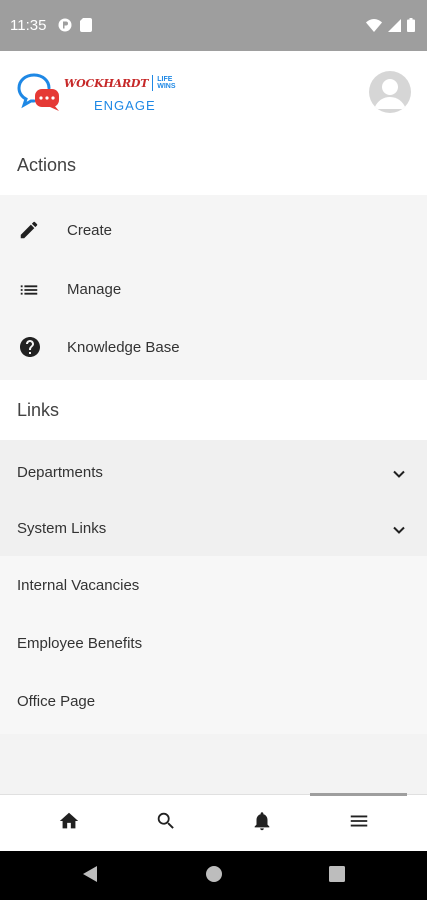 This screenshot has height=900, width=427. Describe the element at coordinates (213, 527) in the screenshot. I see `link-item-system-links: System Links` at that location.